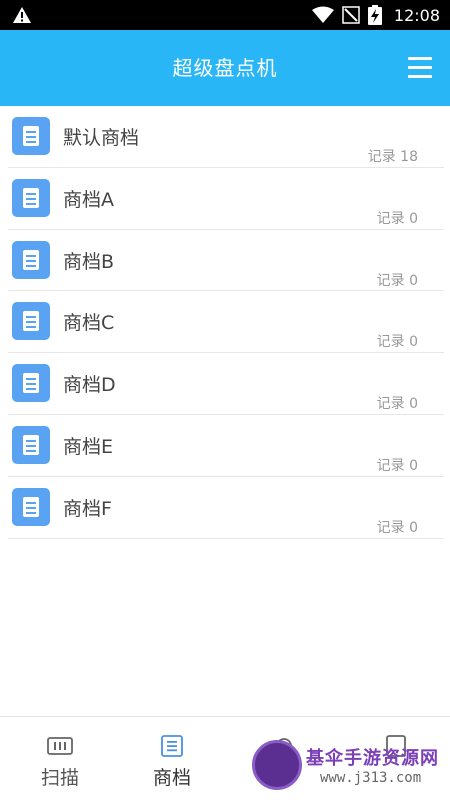 This screenshot has height=800, width=450. What do you see at coordinates (225, 384) in the screenshot?
I see `list-item: 商档D 记录 0` at bounding box center [225, 384].